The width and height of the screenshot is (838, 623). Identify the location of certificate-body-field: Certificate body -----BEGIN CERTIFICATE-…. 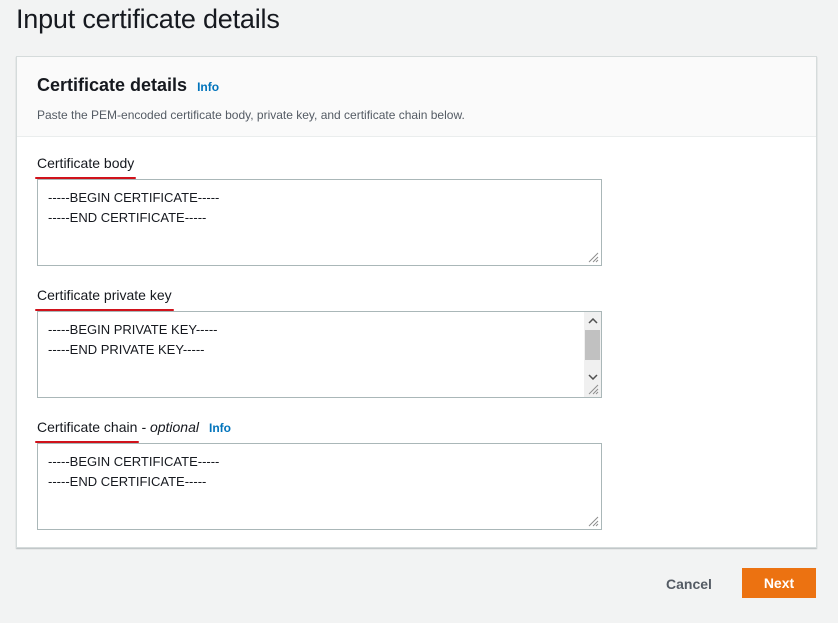
(318, 209).